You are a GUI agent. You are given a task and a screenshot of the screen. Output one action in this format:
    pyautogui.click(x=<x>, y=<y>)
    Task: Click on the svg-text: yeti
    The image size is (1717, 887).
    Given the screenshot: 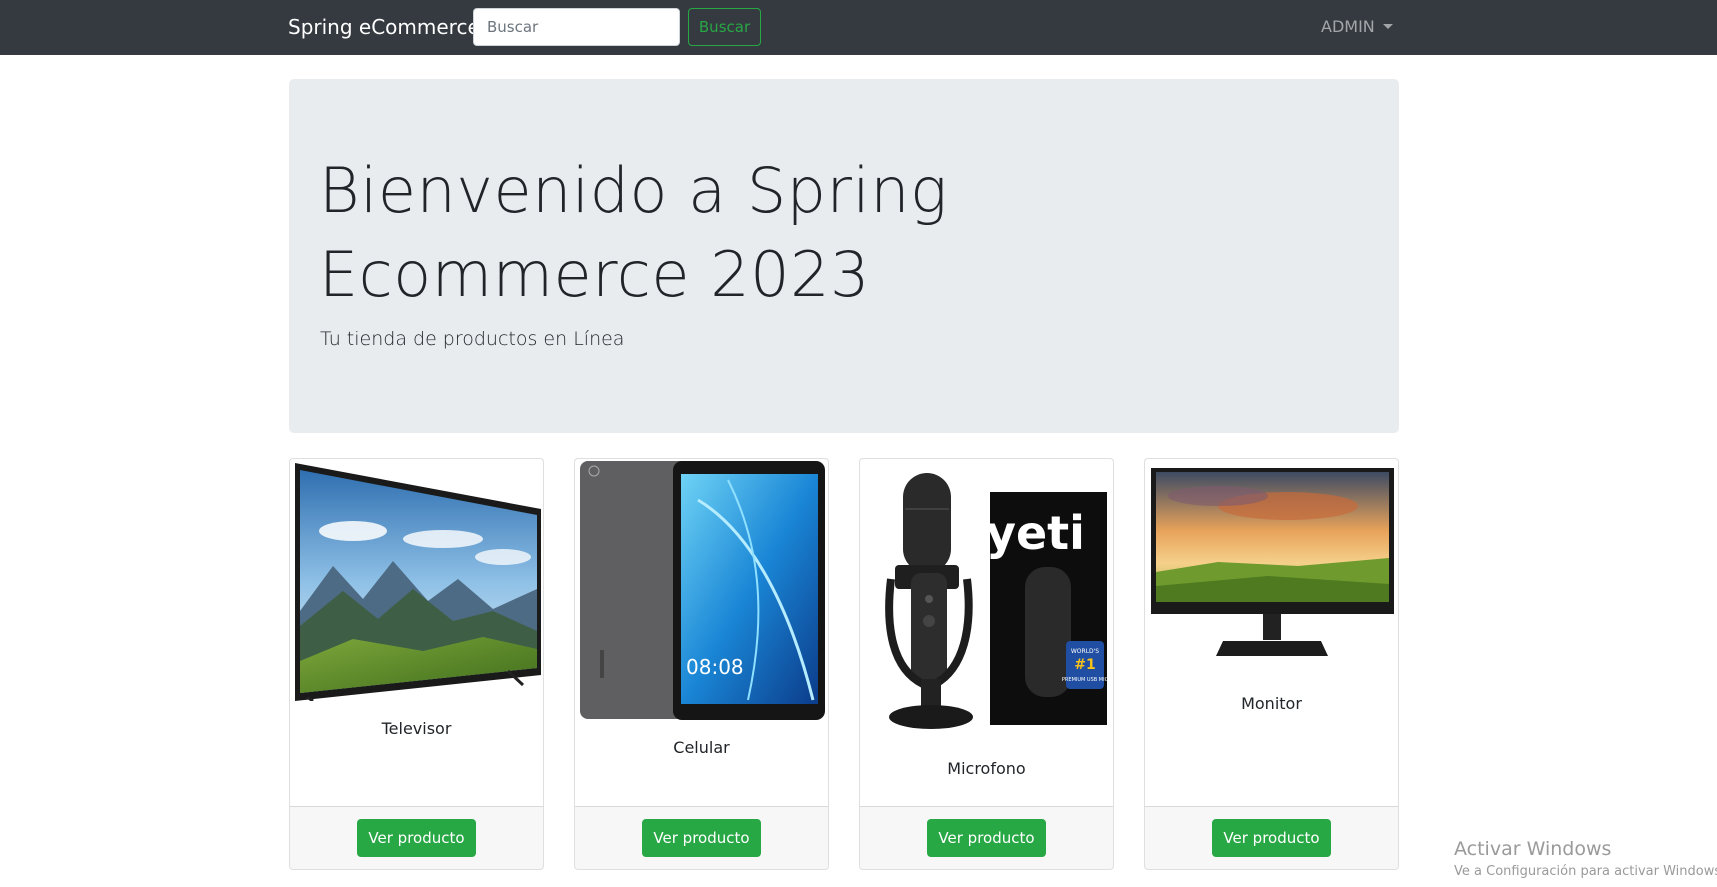 What is the action you would take?
    pyautogui.click(x=1035, y=533)
    